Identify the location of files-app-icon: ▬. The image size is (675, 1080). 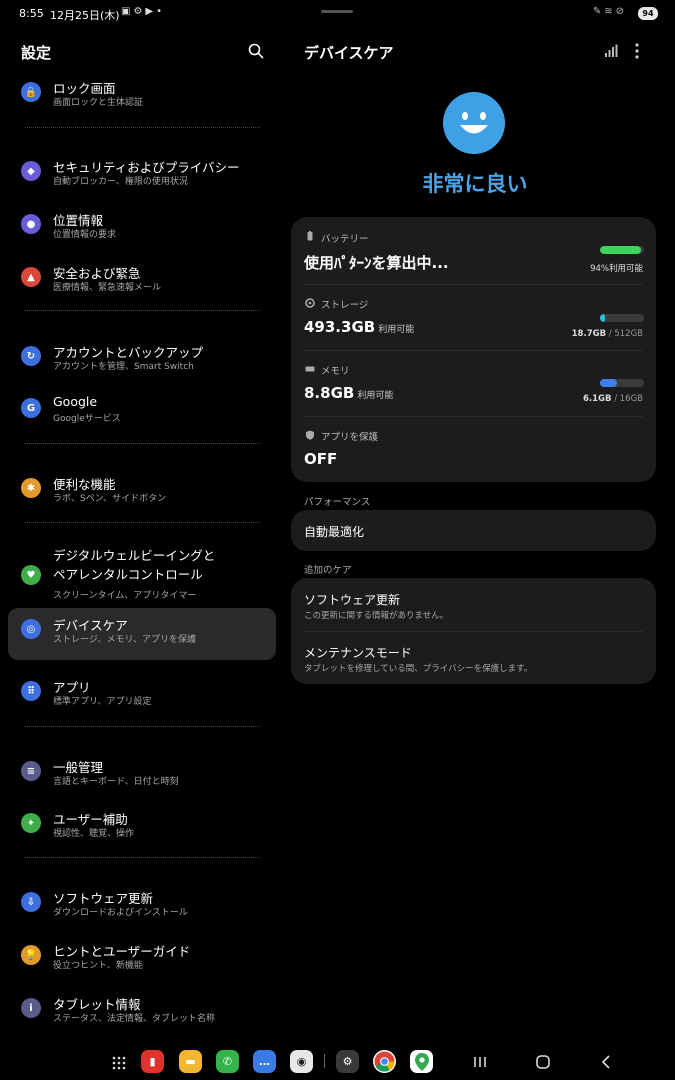
(190, 1061).